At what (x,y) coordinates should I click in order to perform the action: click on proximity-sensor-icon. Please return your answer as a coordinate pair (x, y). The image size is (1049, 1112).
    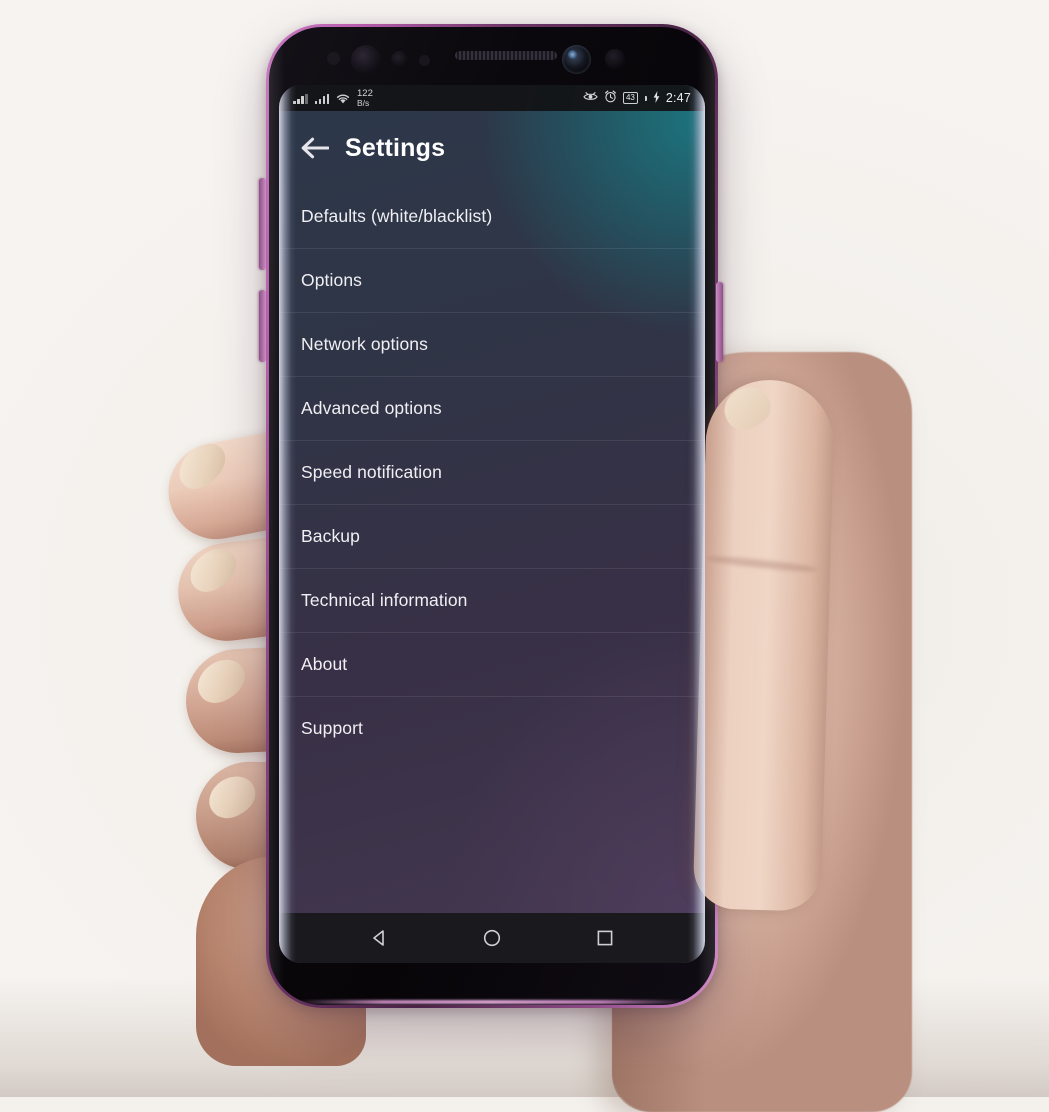
    Looking at the image, I should click on (399, 59).